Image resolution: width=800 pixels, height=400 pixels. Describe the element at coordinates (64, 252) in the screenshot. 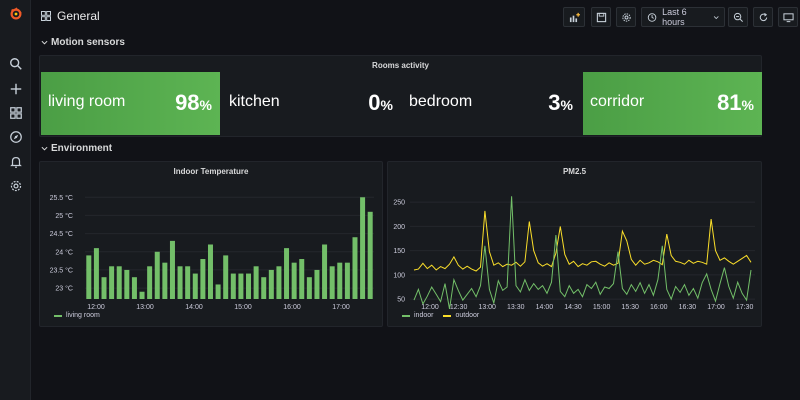

I see `y-tick-label: 24 °C` at that location.